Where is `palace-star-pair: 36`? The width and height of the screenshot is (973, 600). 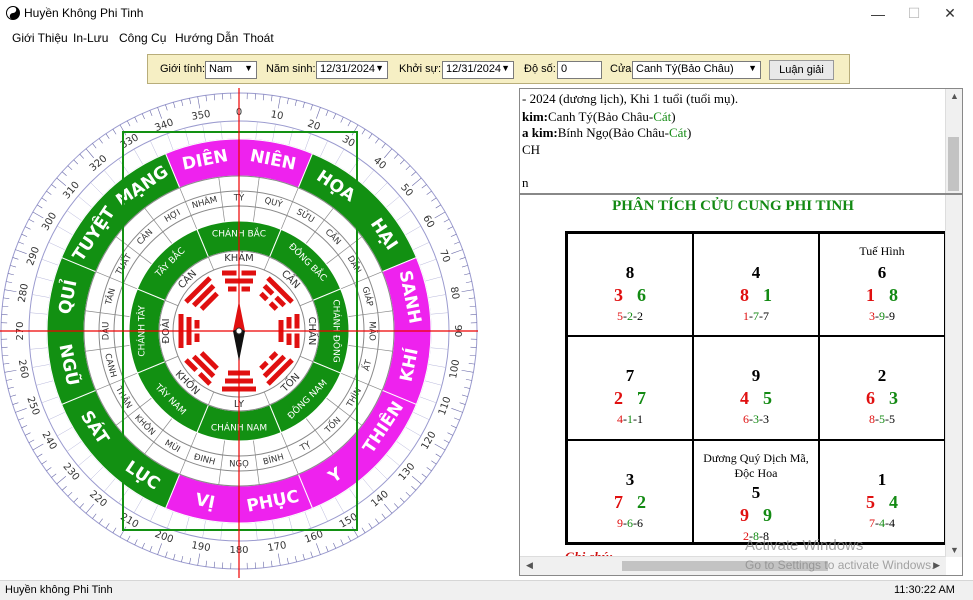
palace-star-pair: 36 is located at coordinates (630, 295).